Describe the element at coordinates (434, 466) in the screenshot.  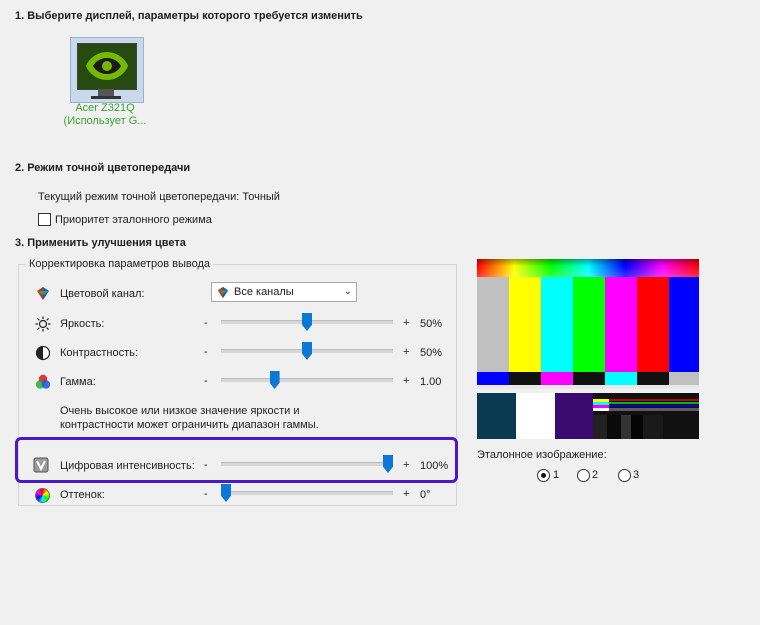
I see `digital-intensity-value: 100%` at that location.